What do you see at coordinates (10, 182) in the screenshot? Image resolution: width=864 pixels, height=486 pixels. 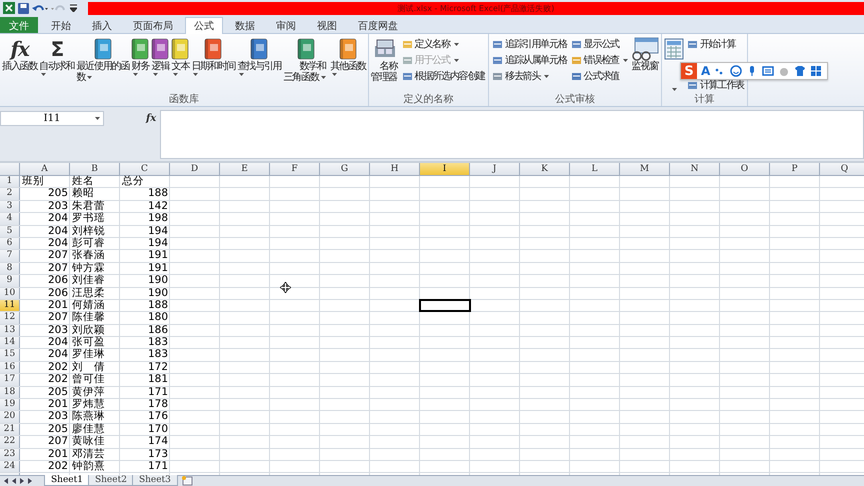 I see `row-header: 1` at bounding box center [10, 182].